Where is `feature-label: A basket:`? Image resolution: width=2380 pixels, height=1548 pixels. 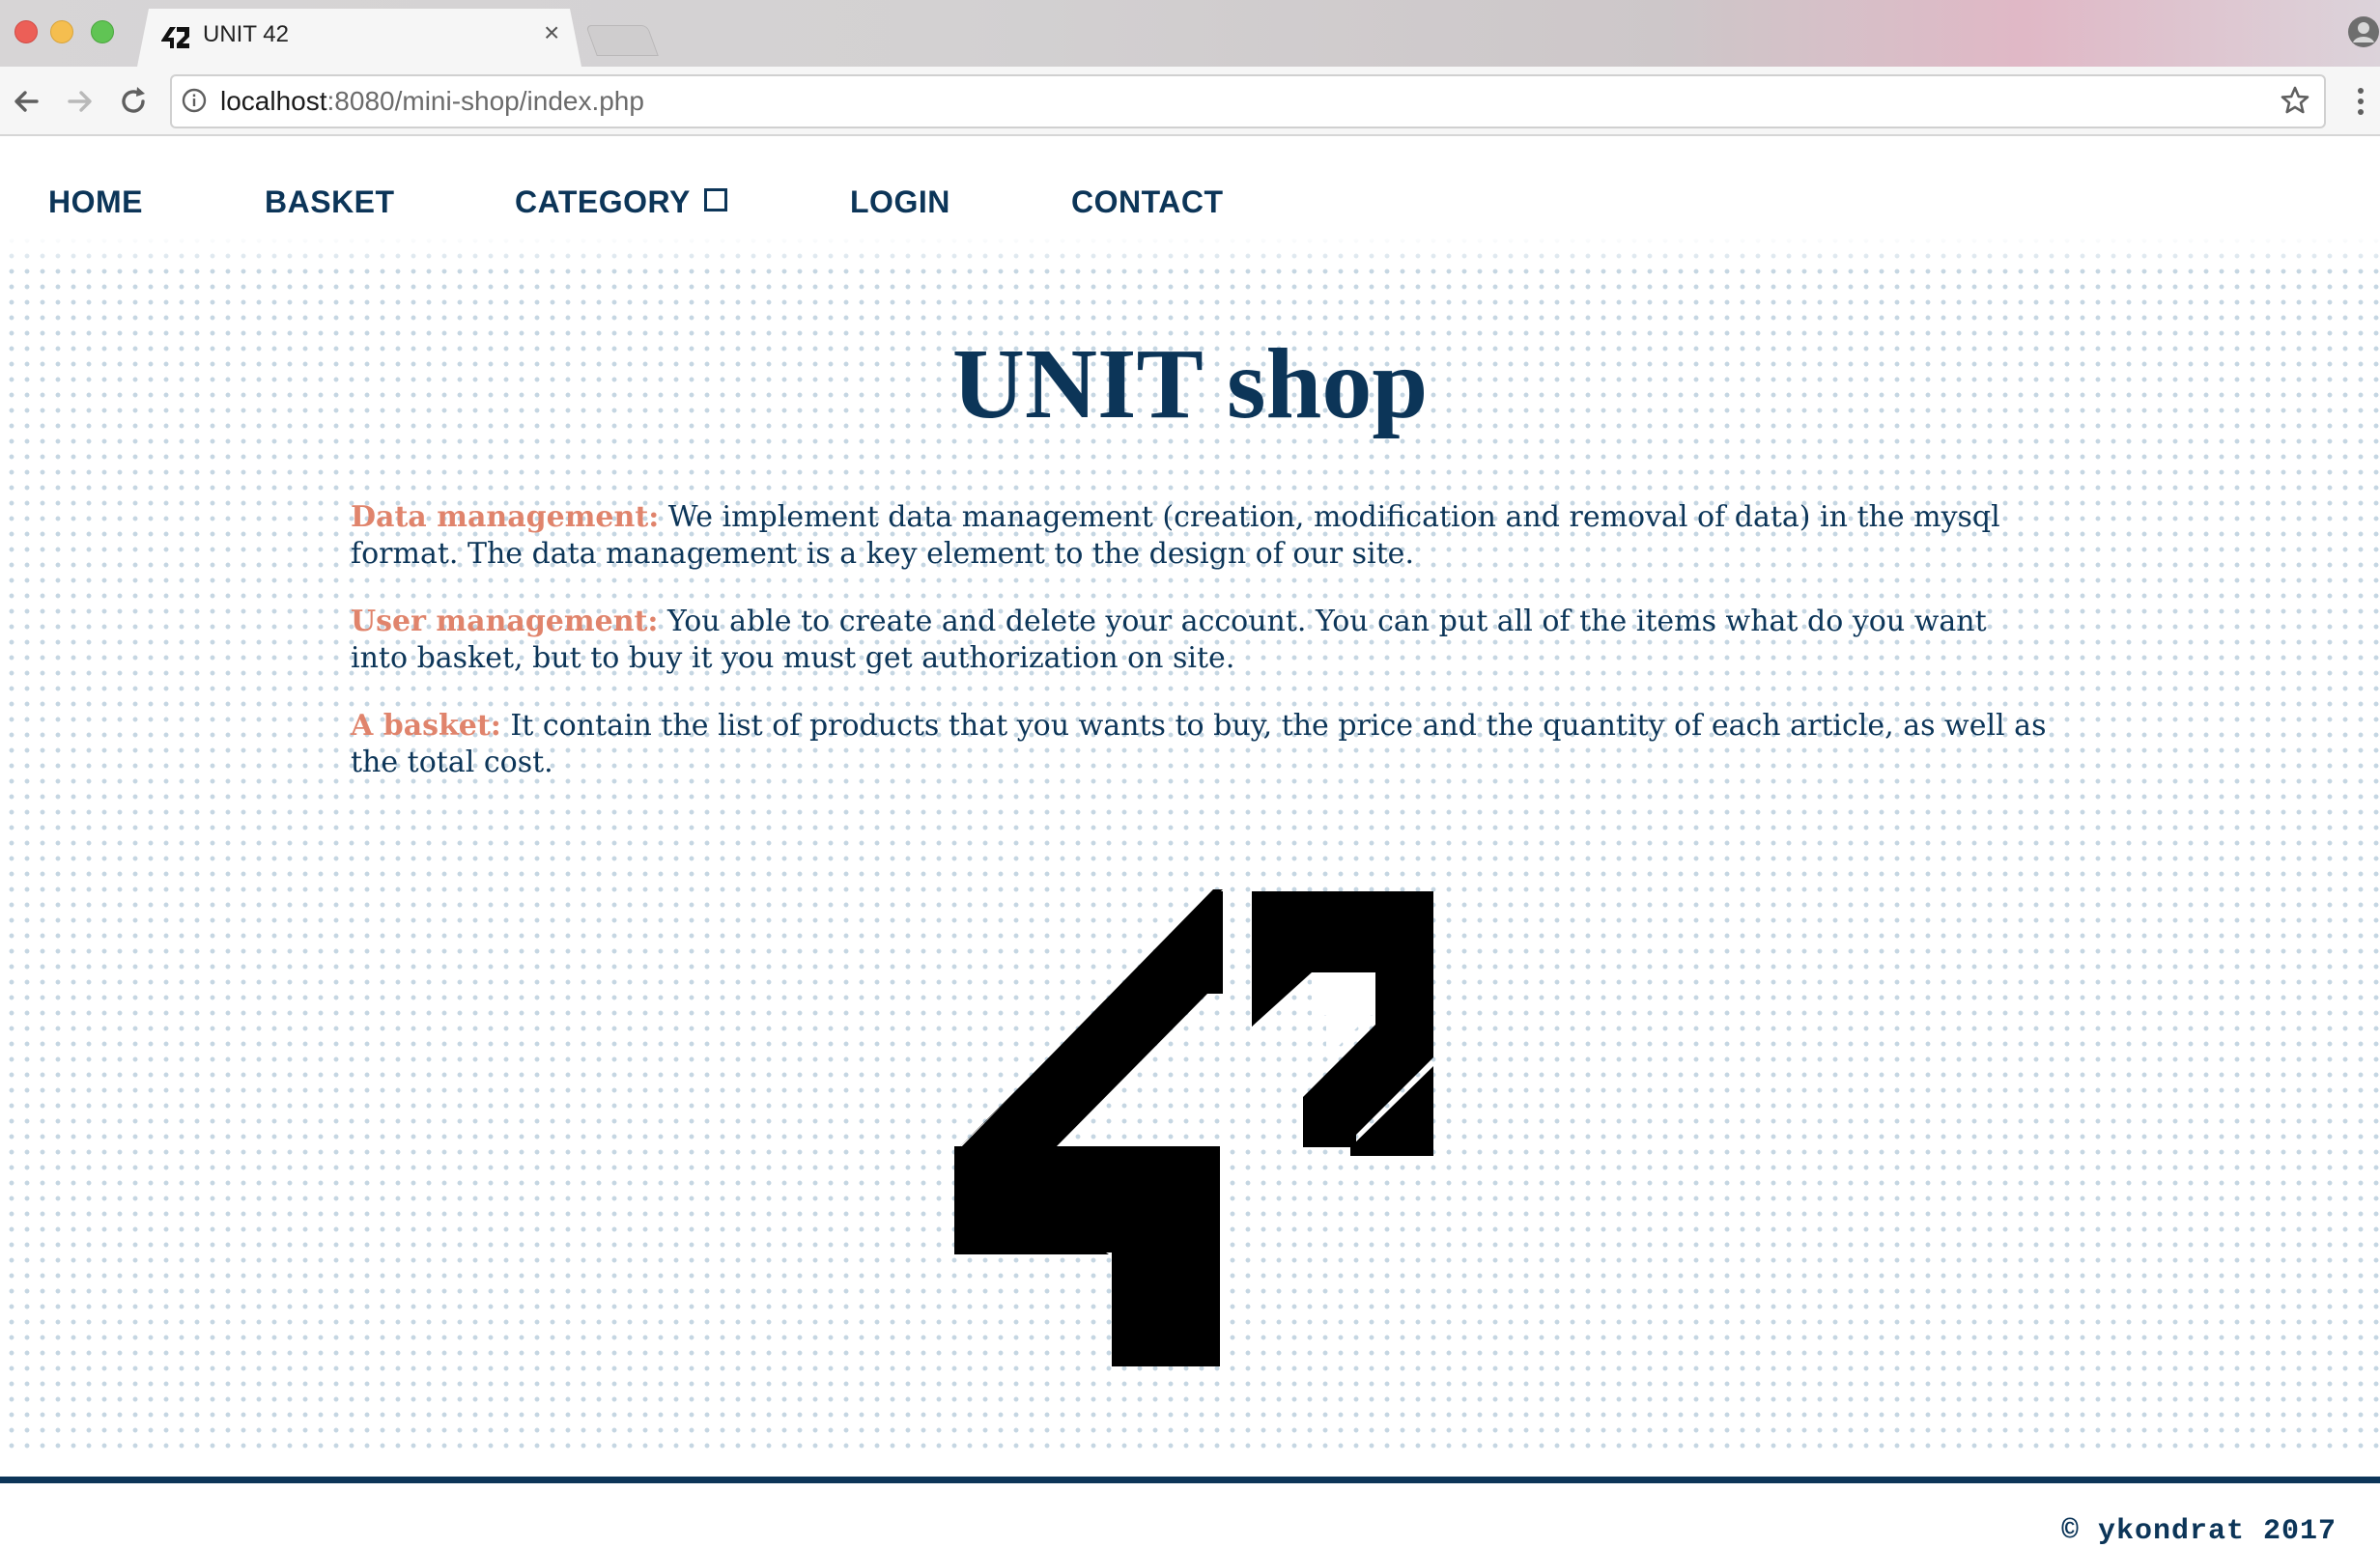
feature-label: A basket: is located at coordinates (426, 726).